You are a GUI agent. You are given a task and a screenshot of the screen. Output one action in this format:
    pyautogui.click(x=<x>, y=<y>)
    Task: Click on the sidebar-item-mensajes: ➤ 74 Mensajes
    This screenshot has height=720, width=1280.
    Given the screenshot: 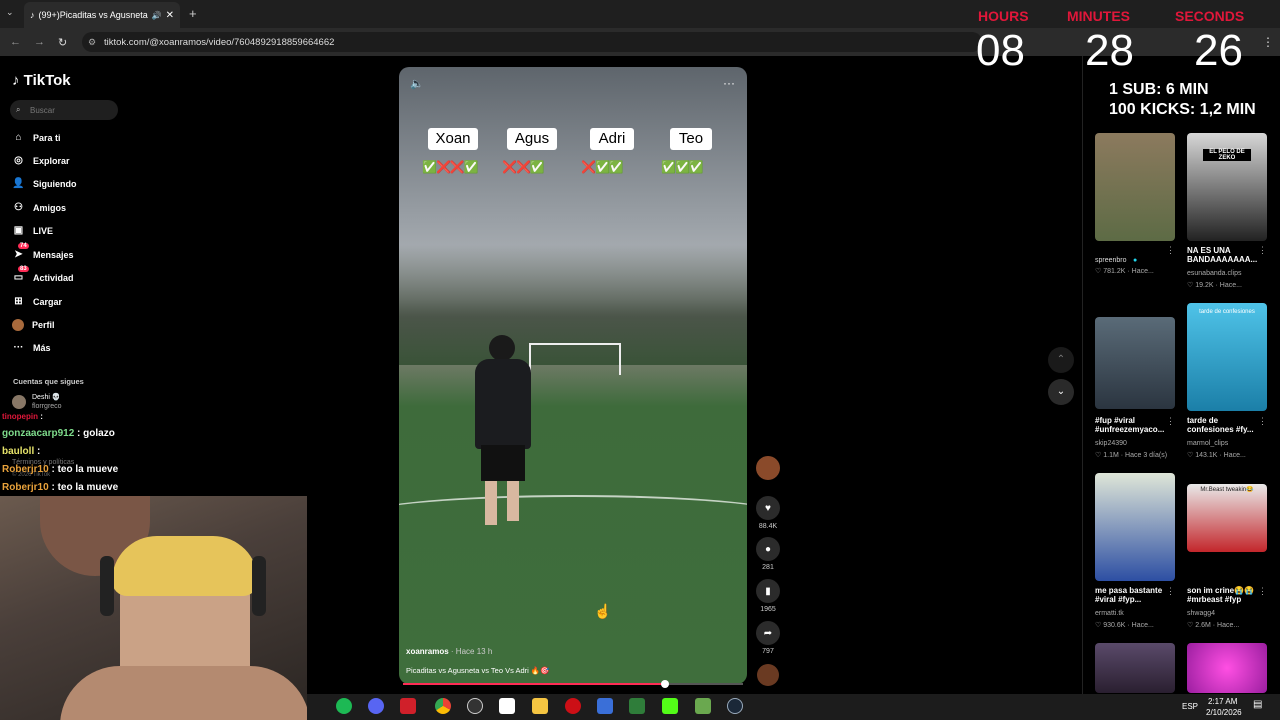 What is the action you would take?
    pyautogui.click(x=43, y=251)
    